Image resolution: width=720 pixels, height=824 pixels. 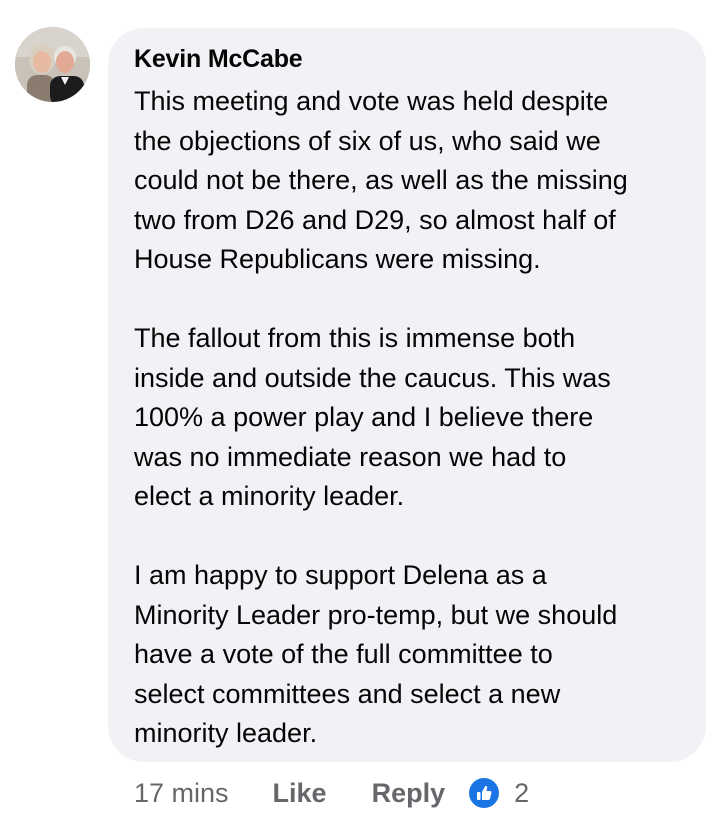 What do you see at coordinates (484, 793) in the screenshot?
I see `like-thumb-icon` at bounding box center [484, 793].